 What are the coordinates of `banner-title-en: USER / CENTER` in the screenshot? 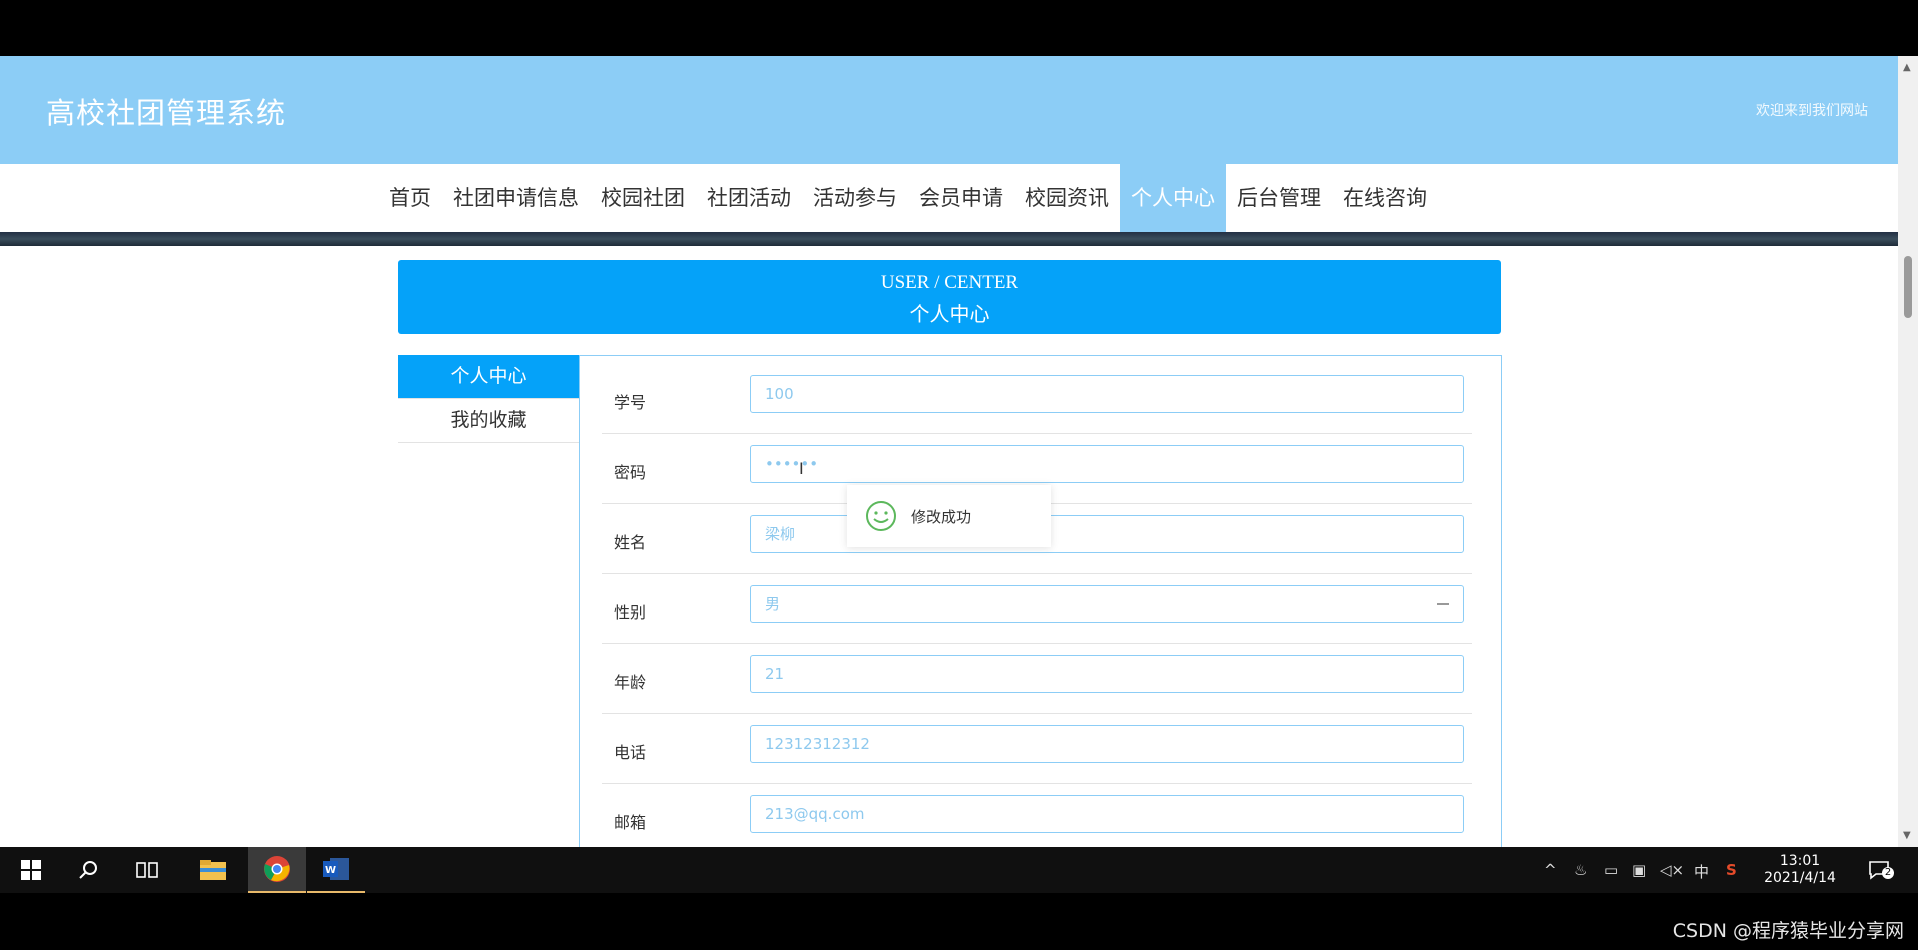 It's located at (949, 282).